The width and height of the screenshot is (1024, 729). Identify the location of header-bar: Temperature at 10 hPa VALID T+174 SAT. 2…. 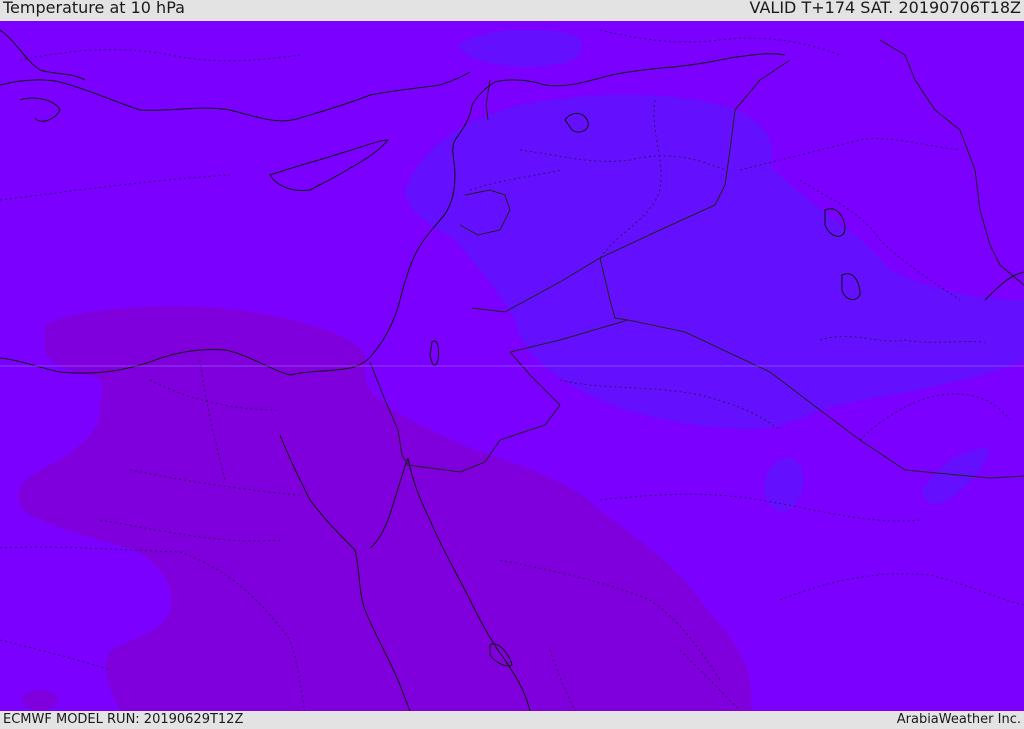
(512, 10).